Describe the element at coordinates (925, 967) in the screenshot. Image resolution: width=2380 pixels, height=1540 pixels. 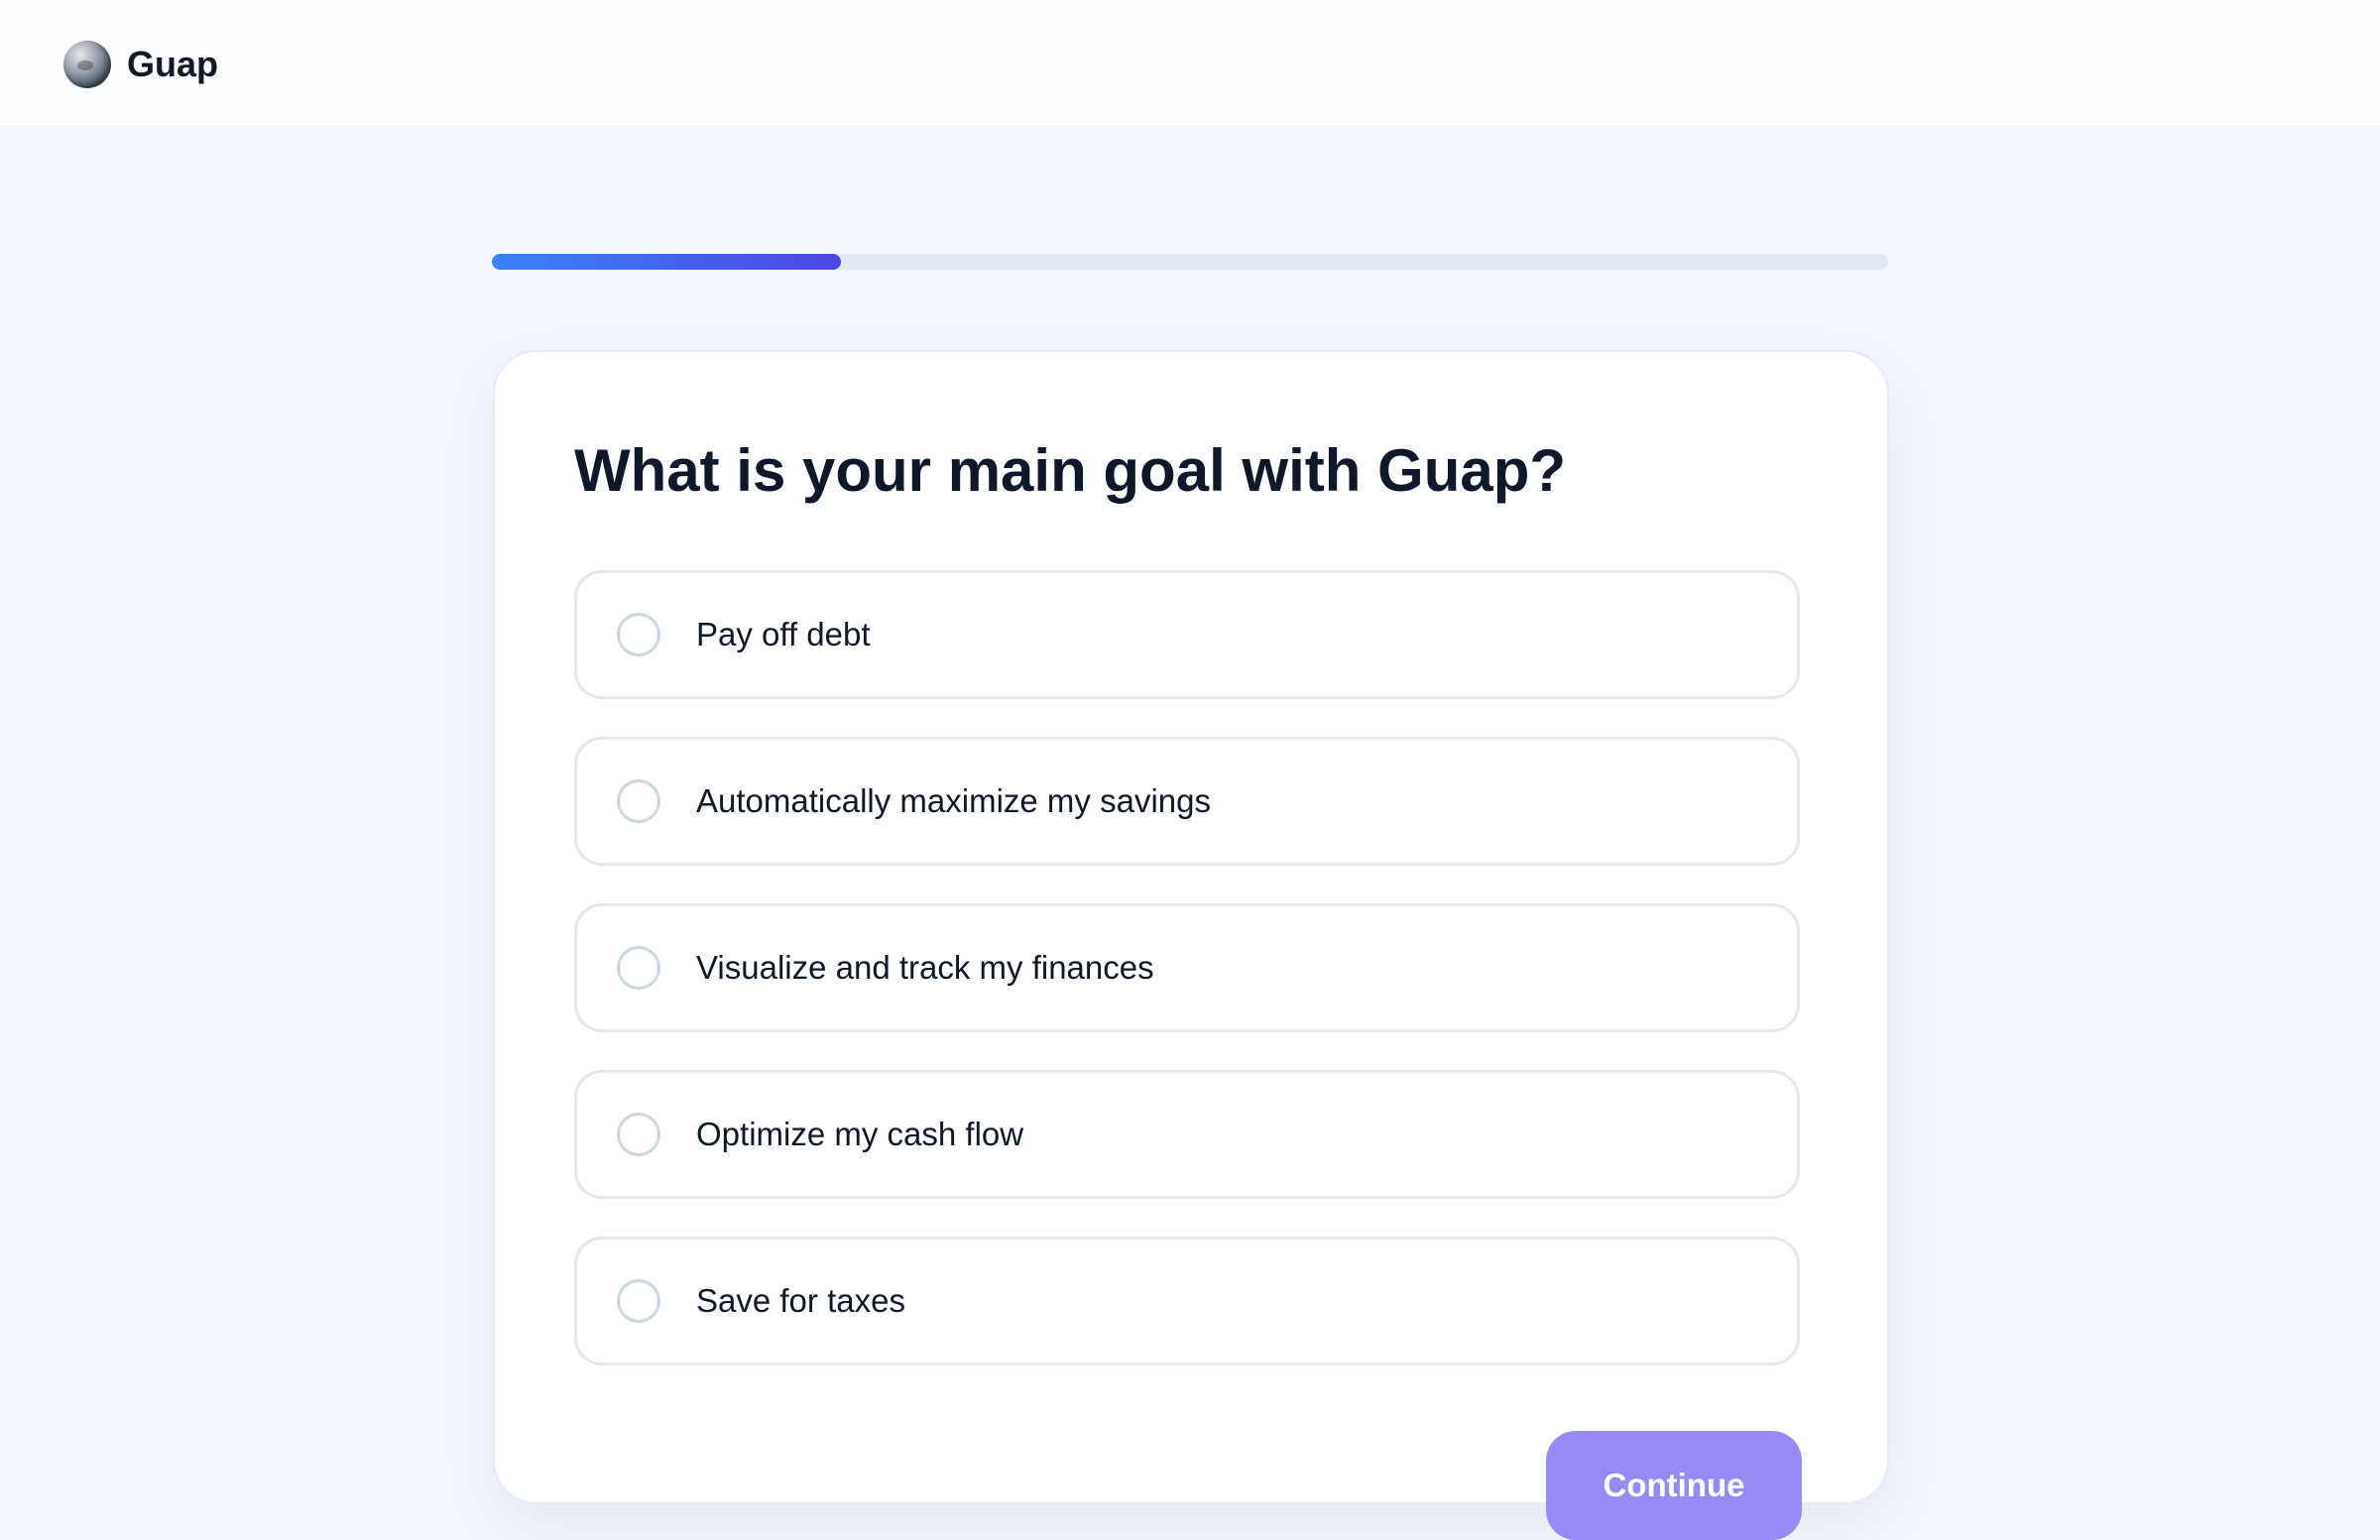
I see `option-label: Visualize and track my finances` at that location.